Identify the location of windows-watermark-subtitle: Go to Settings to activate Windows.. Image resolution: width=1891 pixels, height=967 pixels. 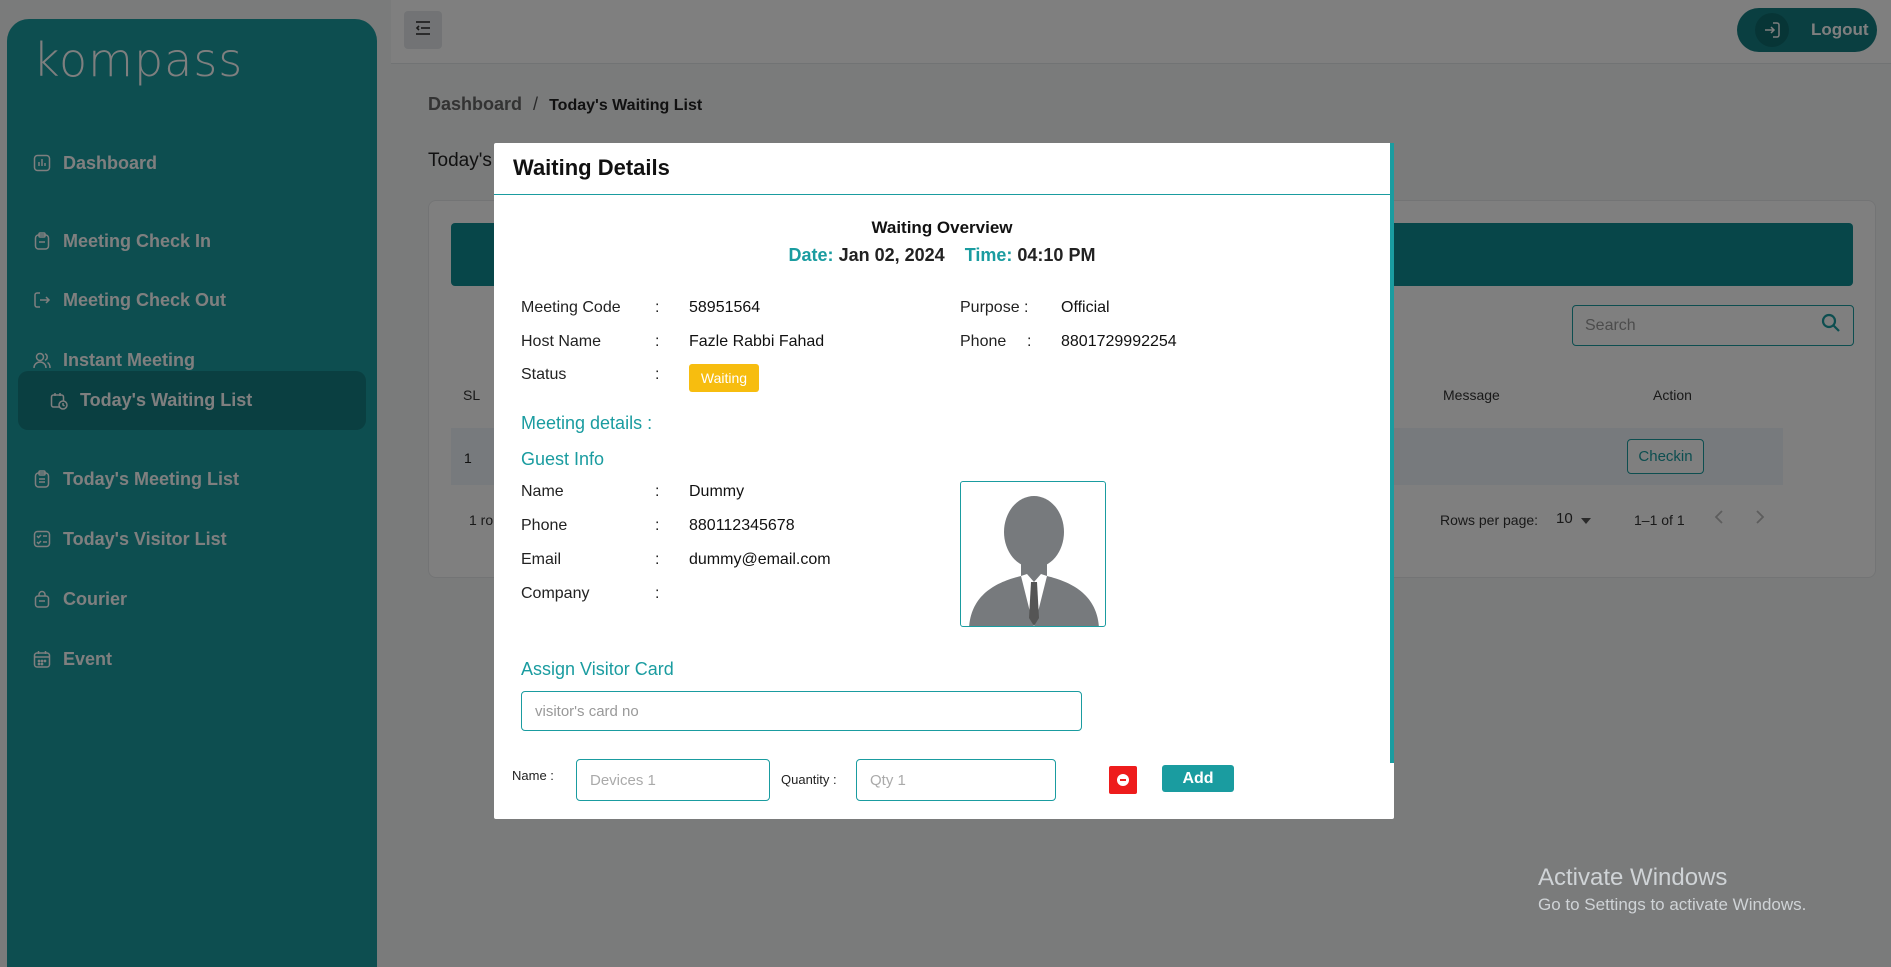
(1672, 904).